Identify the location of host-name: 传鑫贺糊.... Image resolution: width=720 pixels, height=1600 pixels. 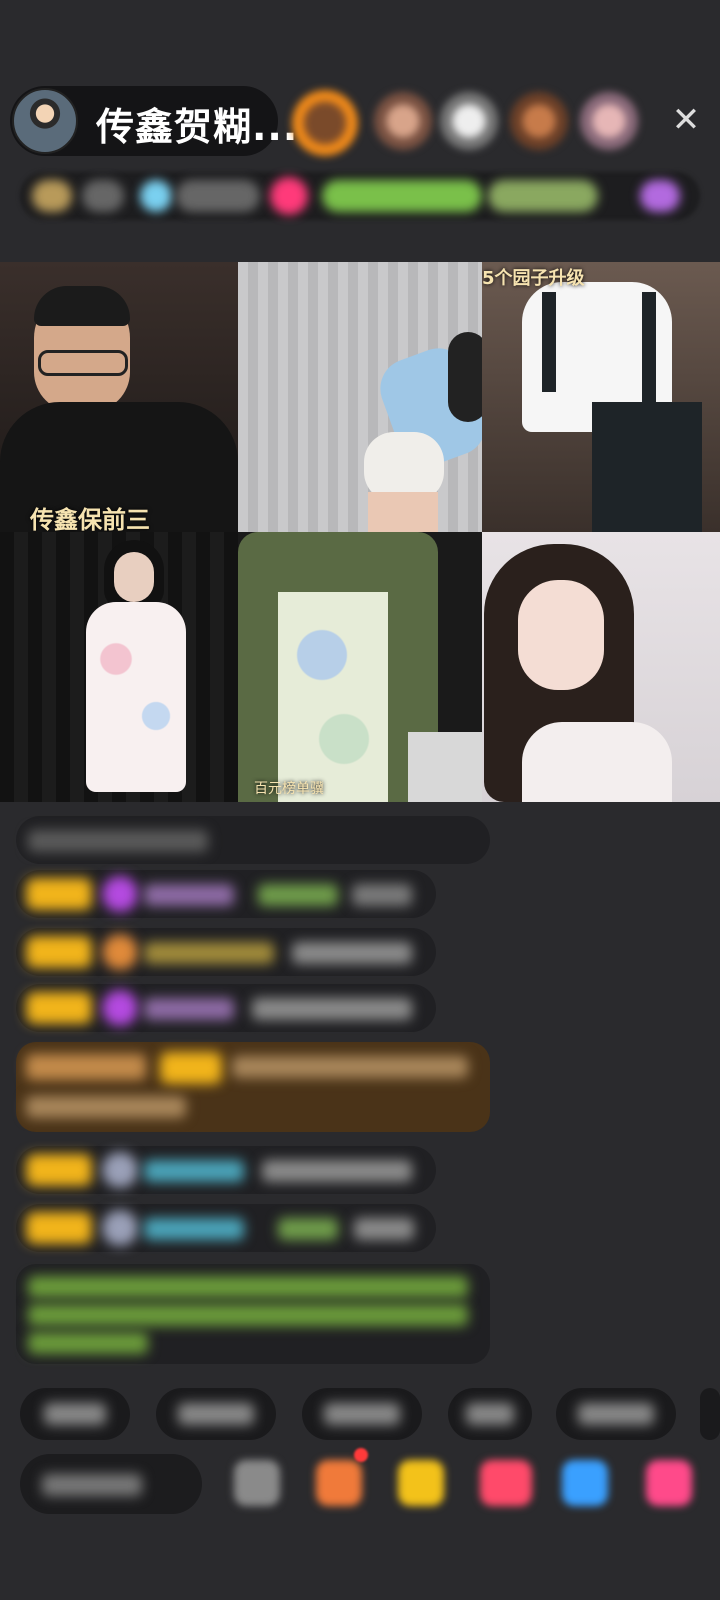
(197, 123).